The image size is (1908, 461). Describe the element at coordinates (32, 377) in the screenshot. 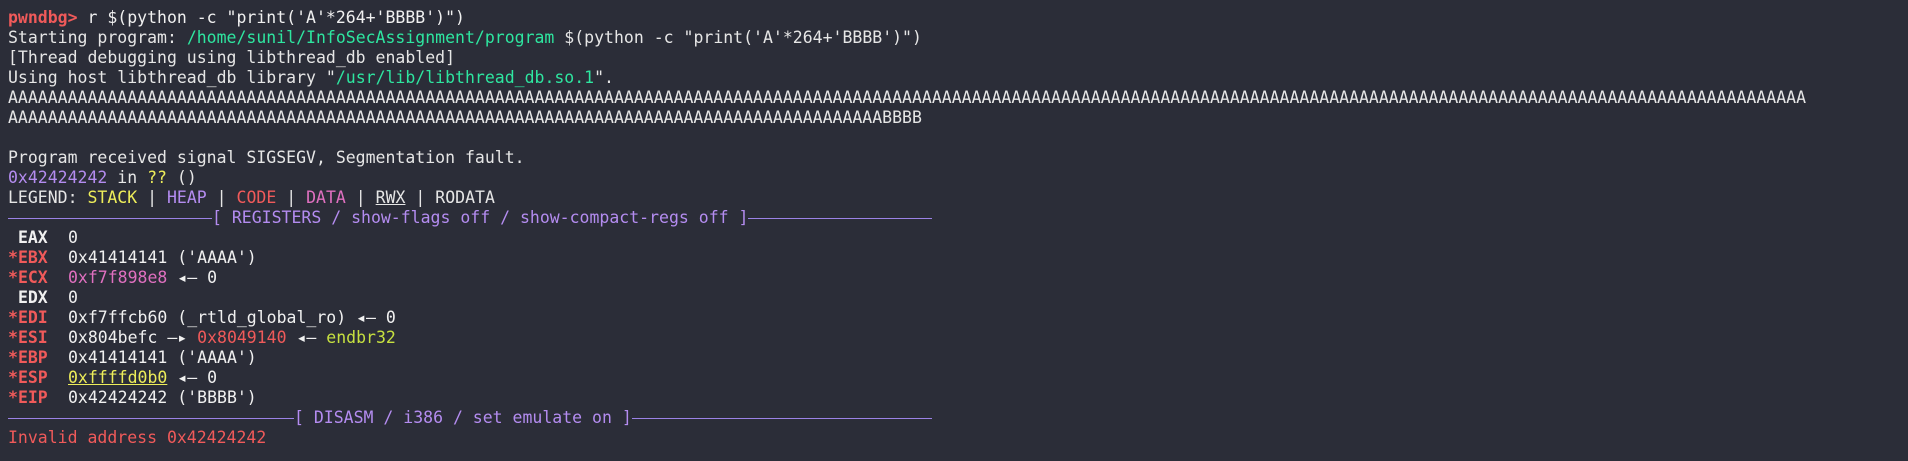

I see `register-label: ESP` at that location.